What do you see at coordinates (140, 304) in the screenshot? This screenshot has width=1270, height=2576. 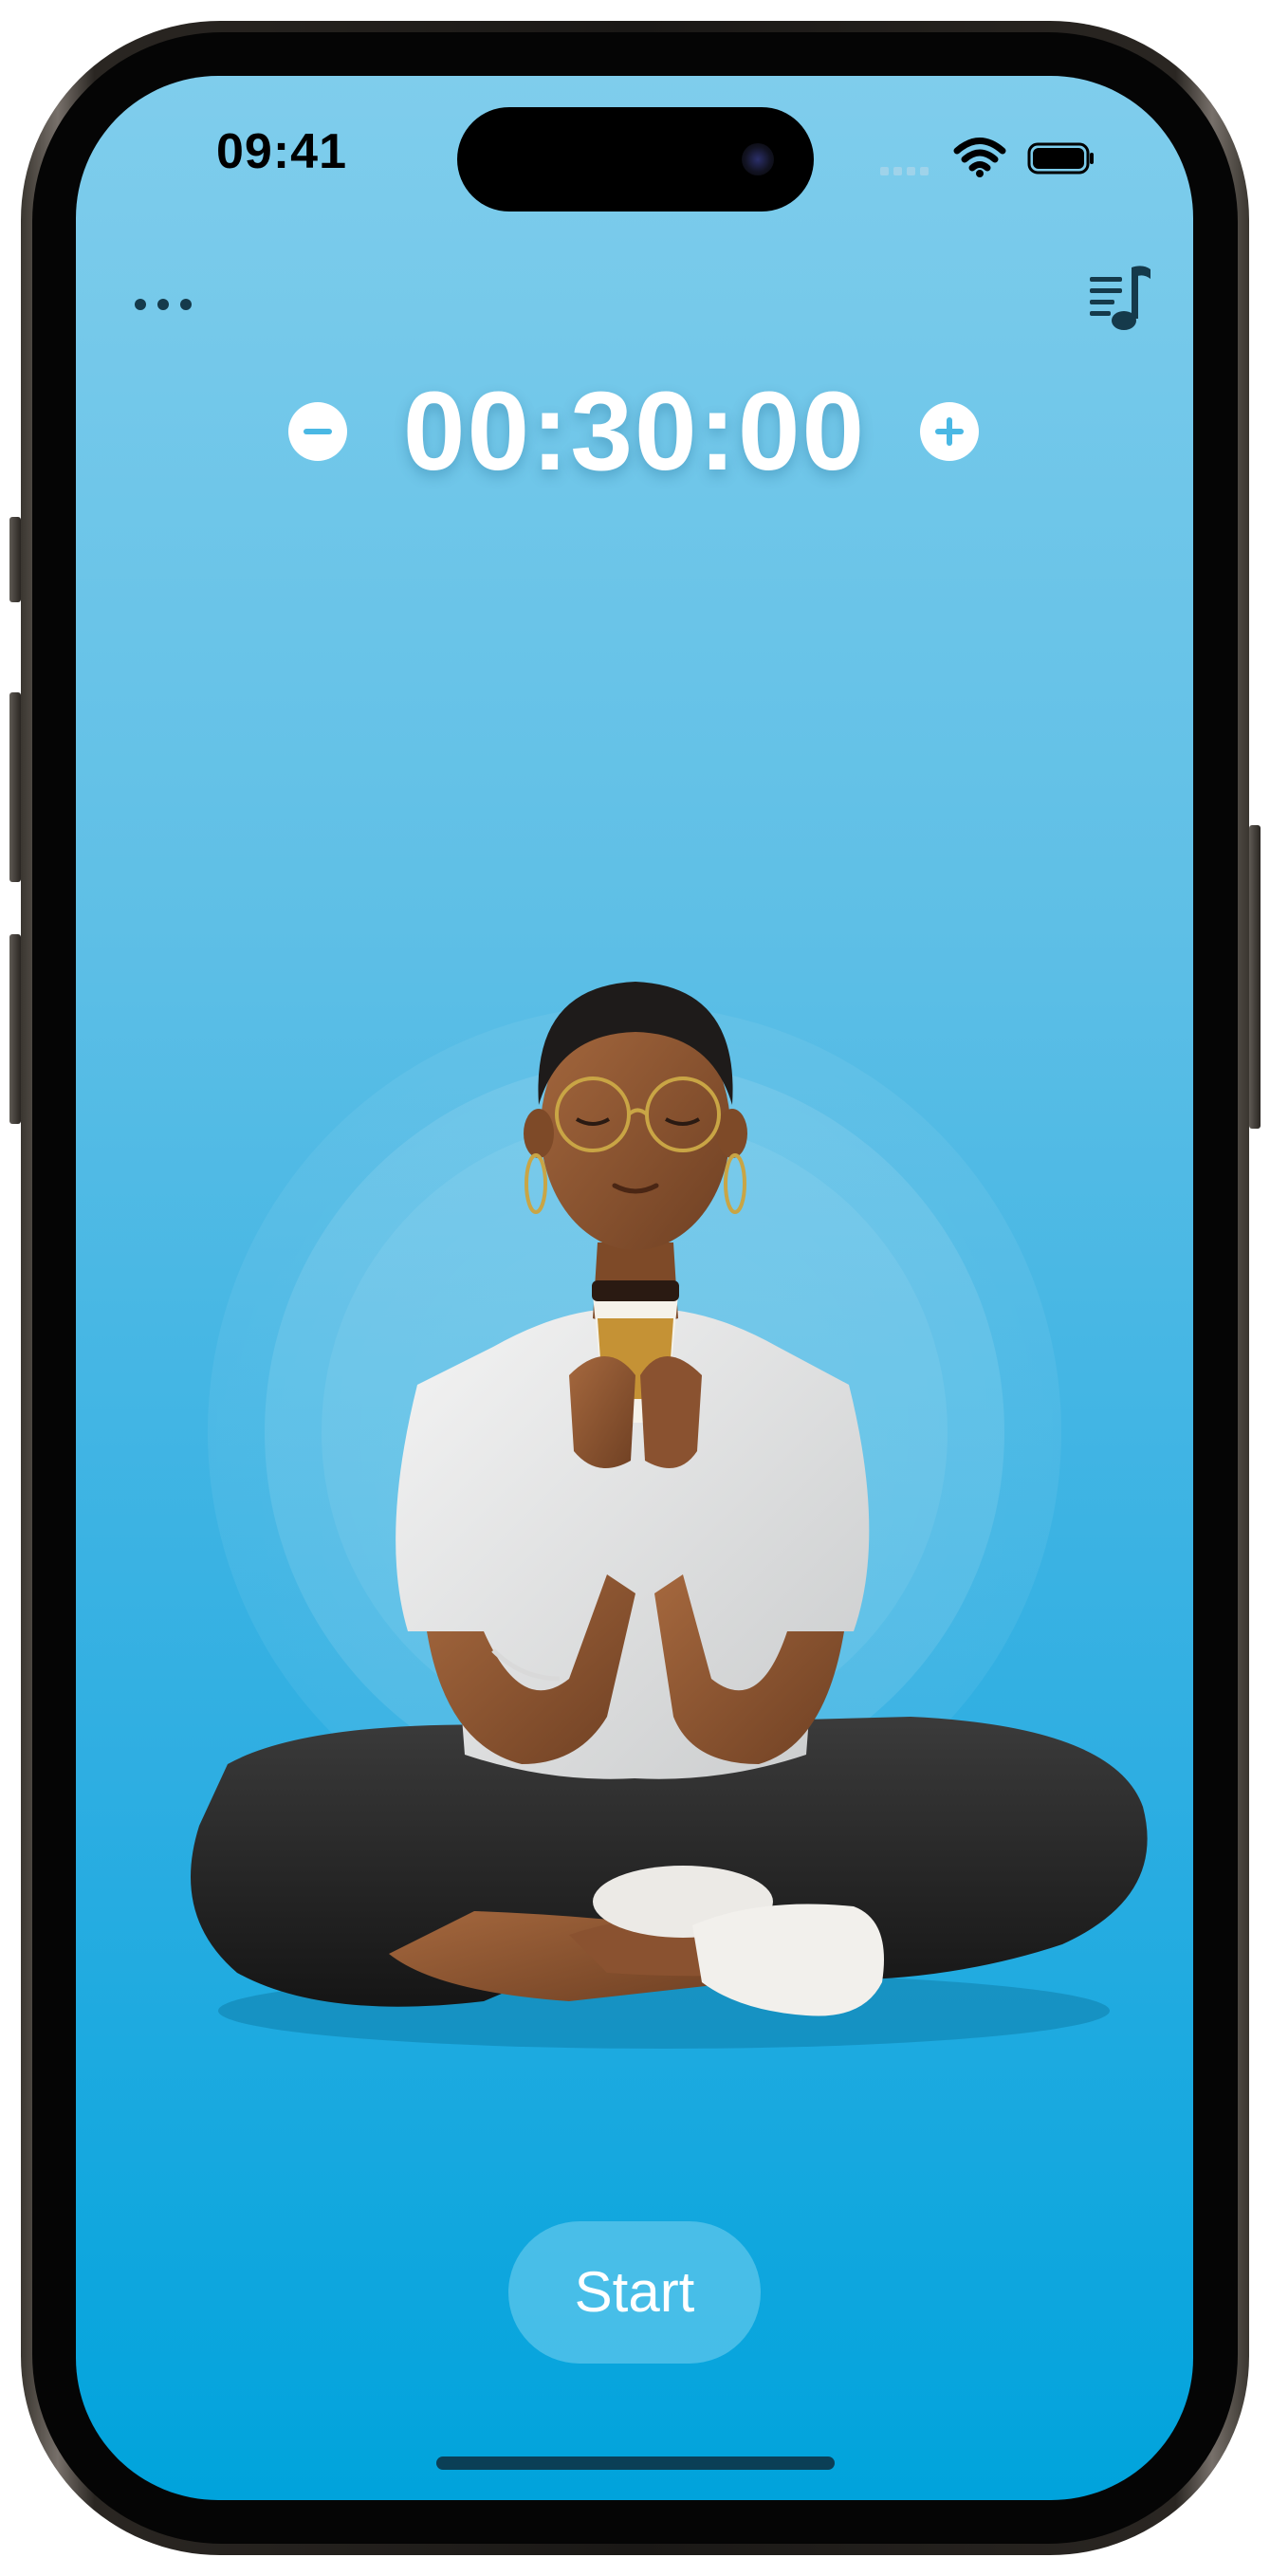 I see `more-icon` at bounding box center [140, 304].